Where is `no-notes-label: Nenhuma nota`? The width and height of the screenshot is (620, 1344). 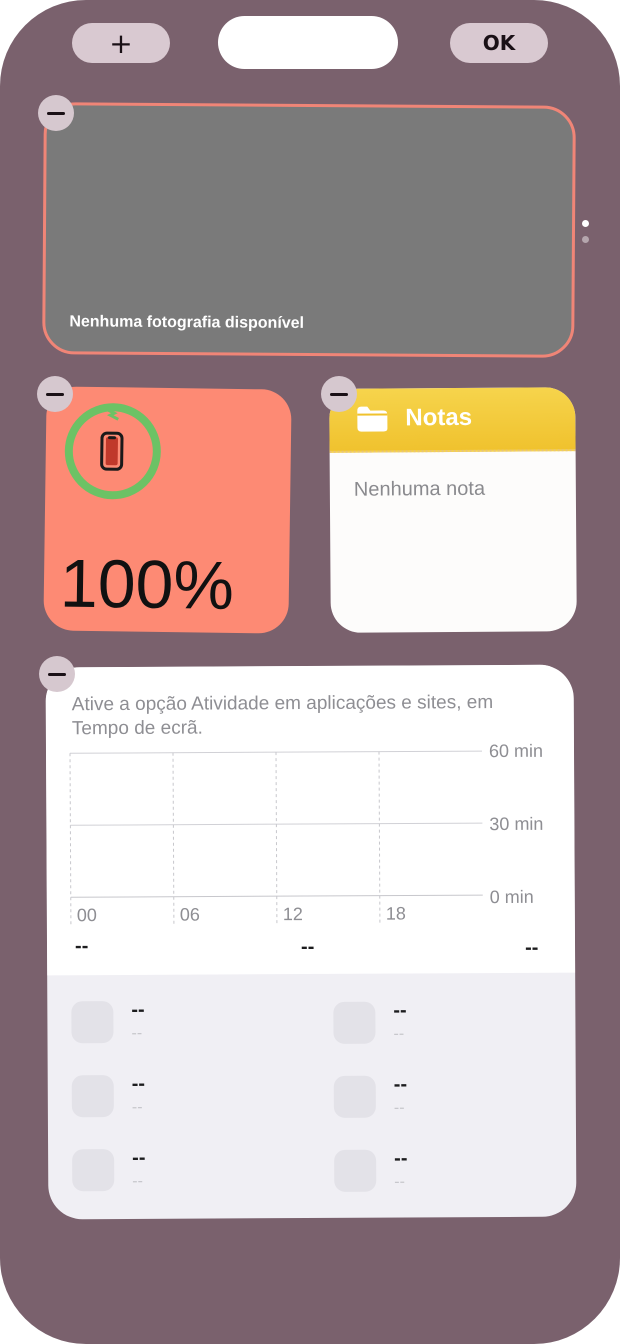
no-notes-label: Nenhuma nota is located at coordinates (419, 489).